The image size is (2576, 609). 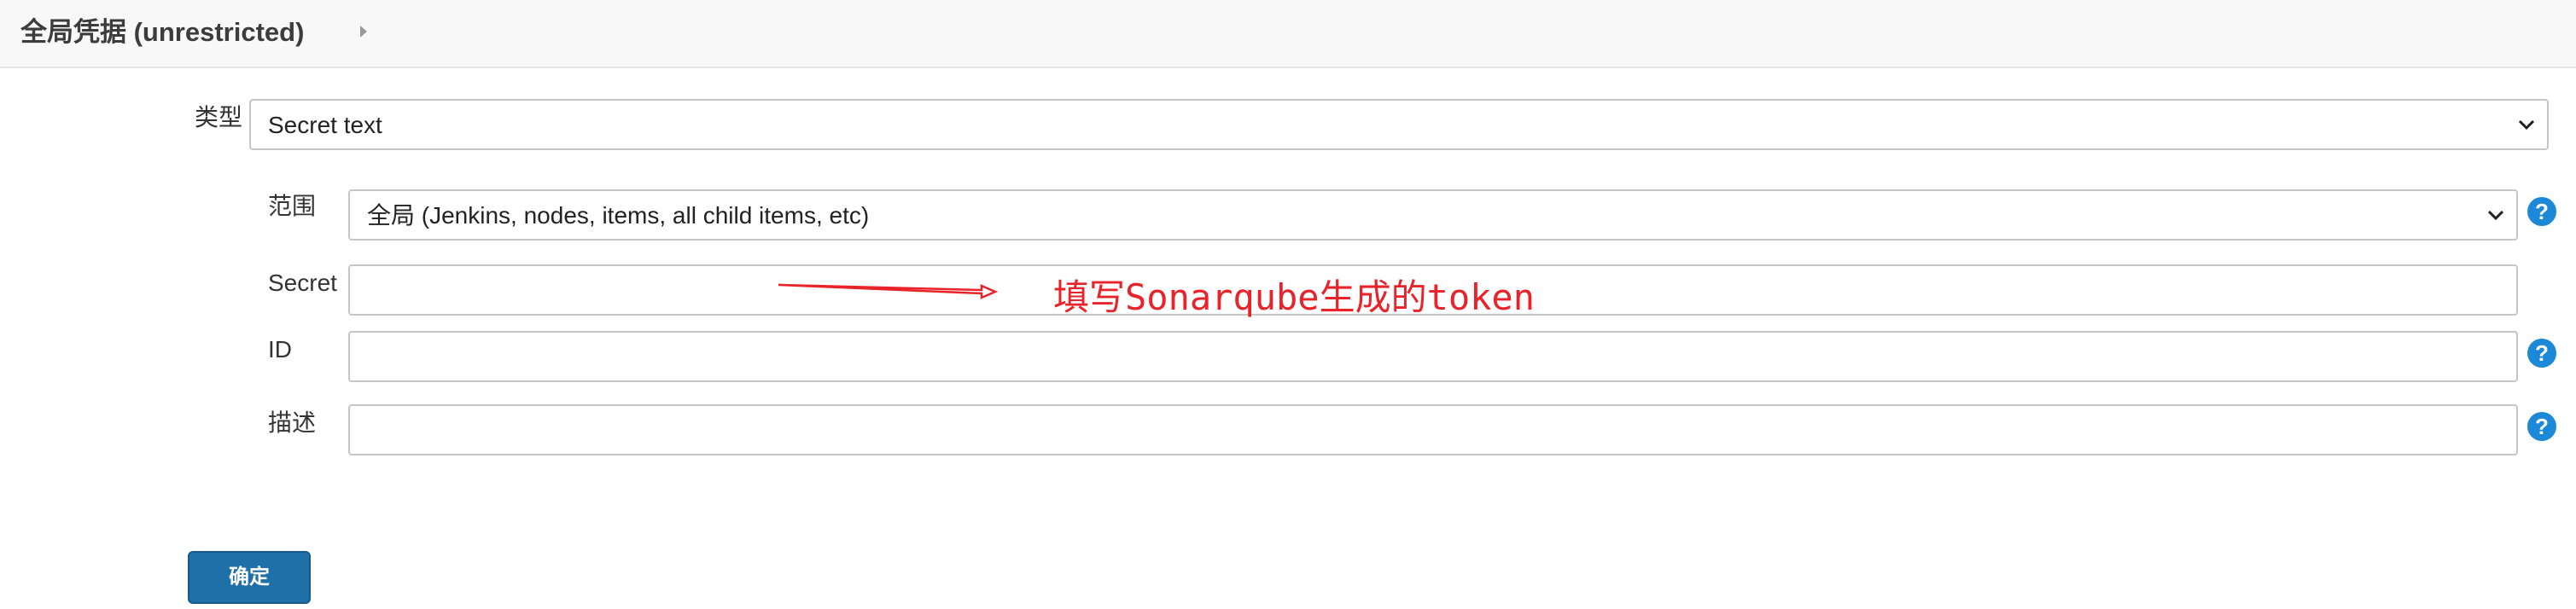 What do you see at coordinates (1433, 429) in the screenshot?
I see `description-input` at bounding box center [1433, 429].